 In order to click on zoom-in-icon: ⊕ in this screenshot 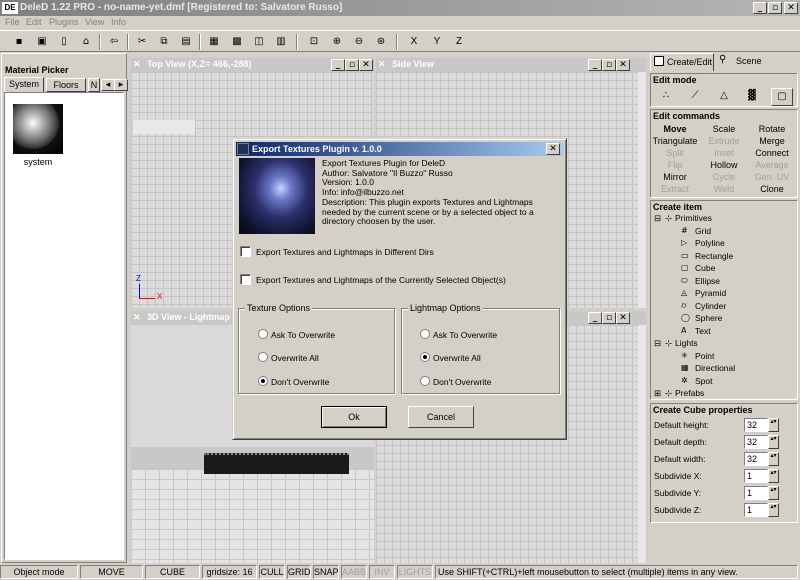, I will do `click(337, 42)`.